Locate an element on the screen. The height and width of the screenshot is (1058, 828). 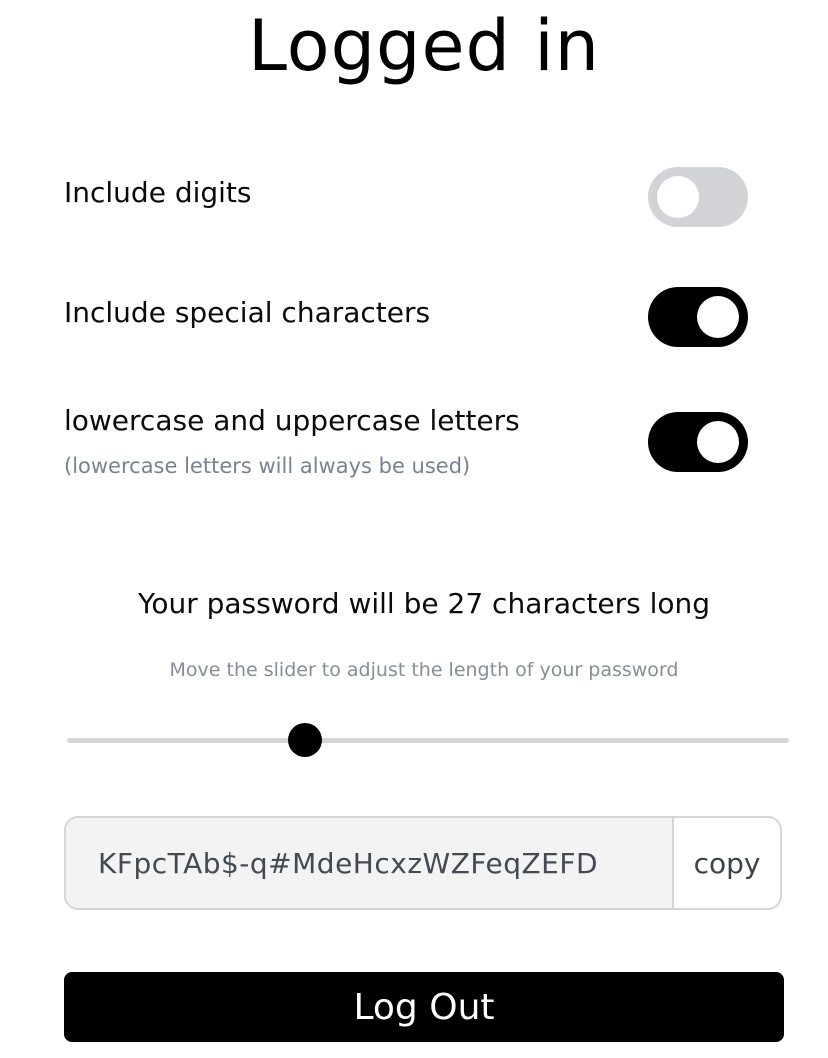
password-output-group: copy is located at coordinates (423, 863).